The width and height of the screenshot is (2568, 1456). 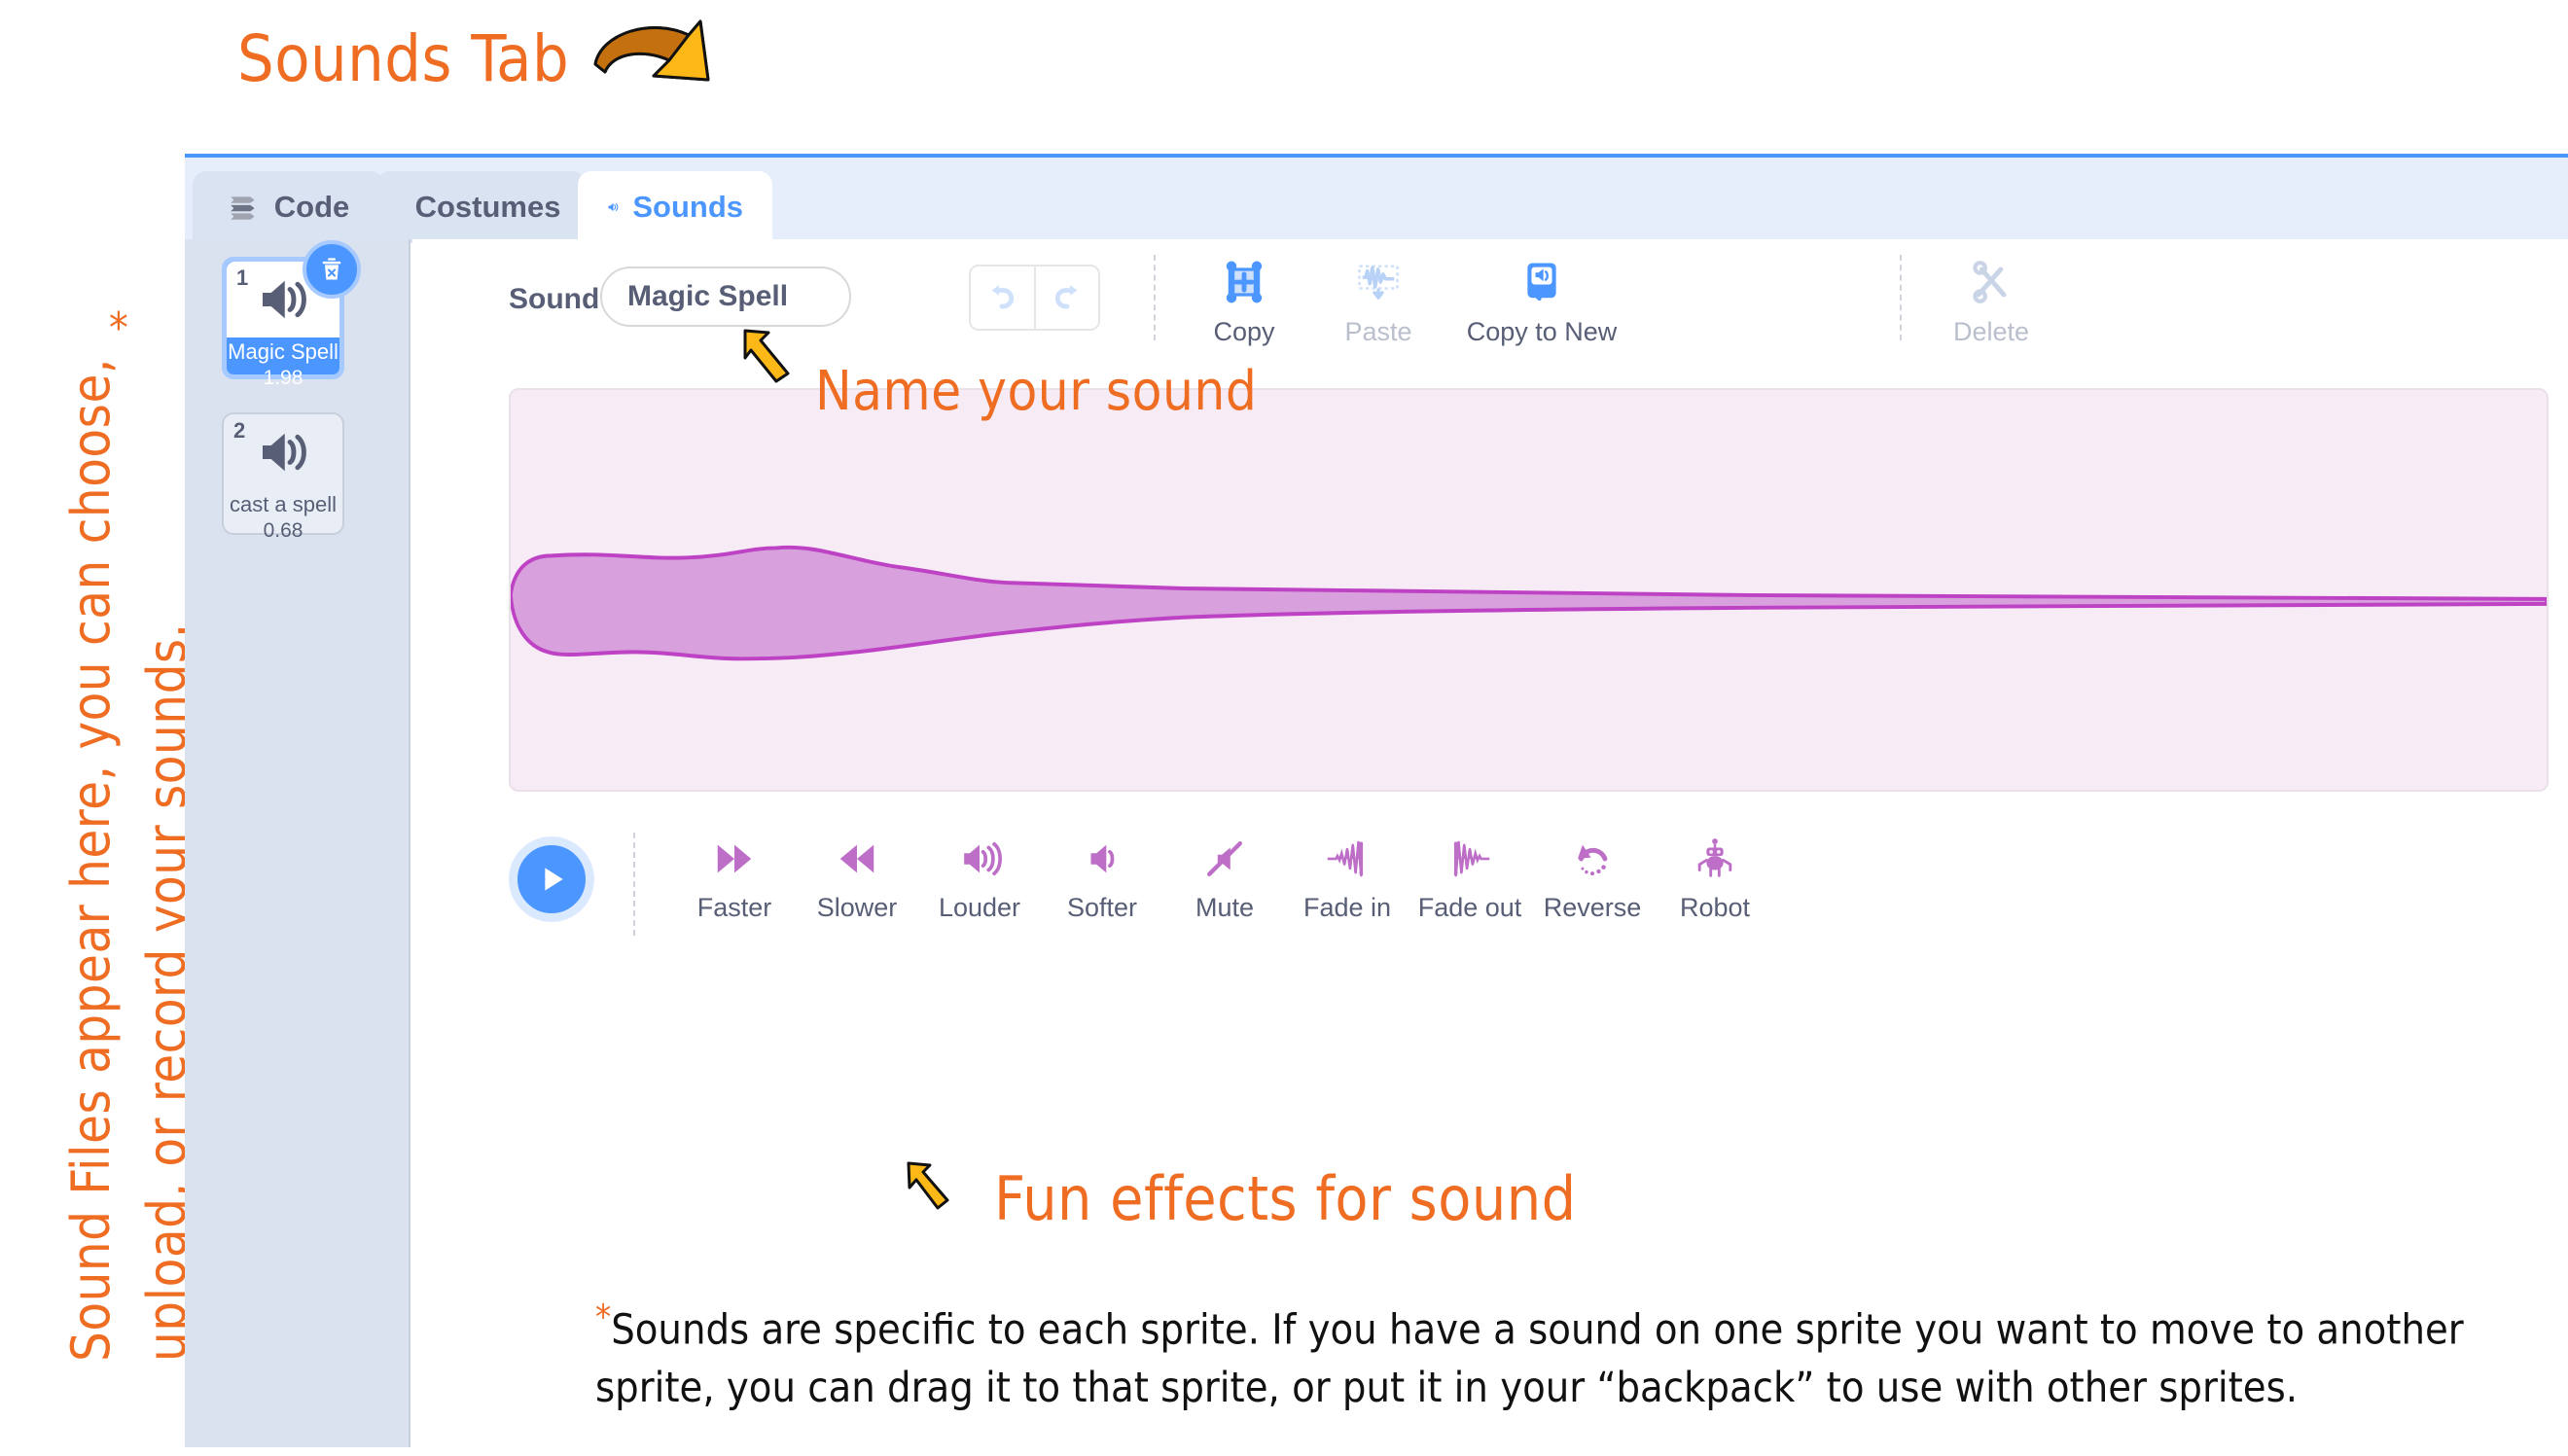 I want to click on sound-list-item: 2 cast a spell 0.68, so click(x=283, y=477).